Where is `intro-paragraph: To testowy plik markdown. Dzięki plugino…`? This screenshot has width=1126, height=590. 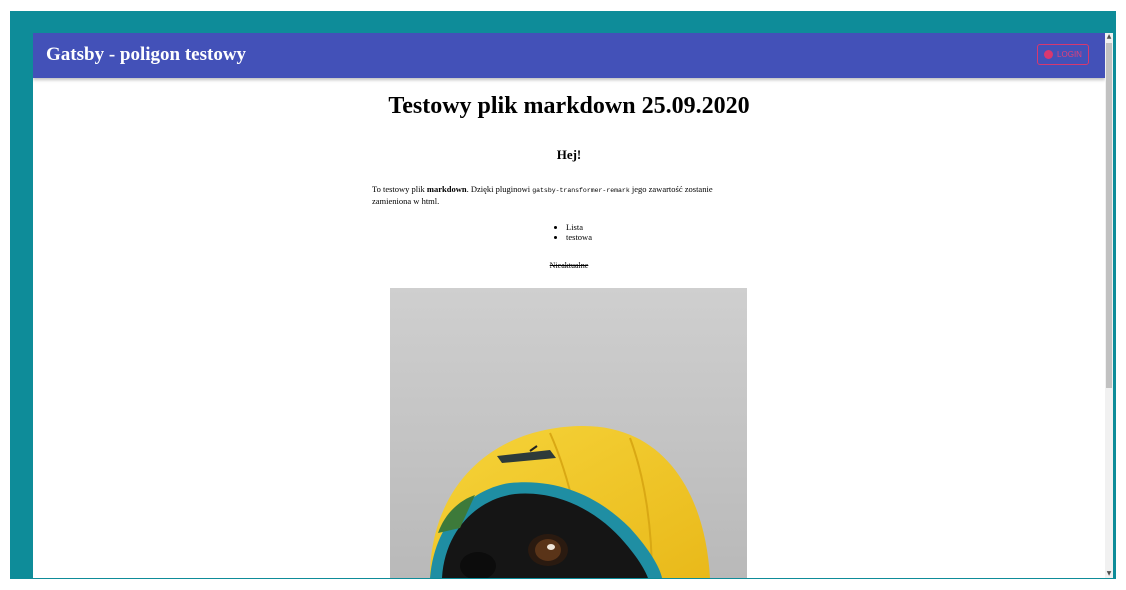
intro-paragraph: To testowy plik markdown. Dzięki plugino… is located at coordinates (562, 195).